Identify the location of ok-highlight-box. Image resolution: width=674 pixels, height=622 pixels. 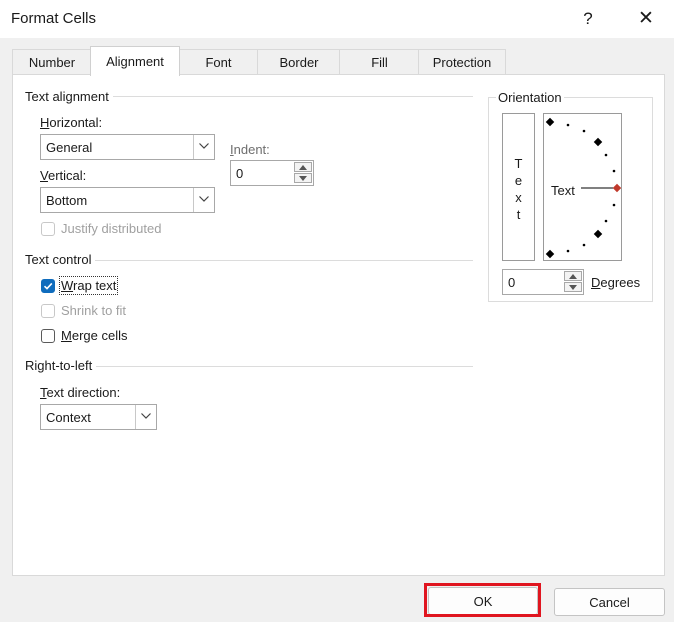
(482, 600).